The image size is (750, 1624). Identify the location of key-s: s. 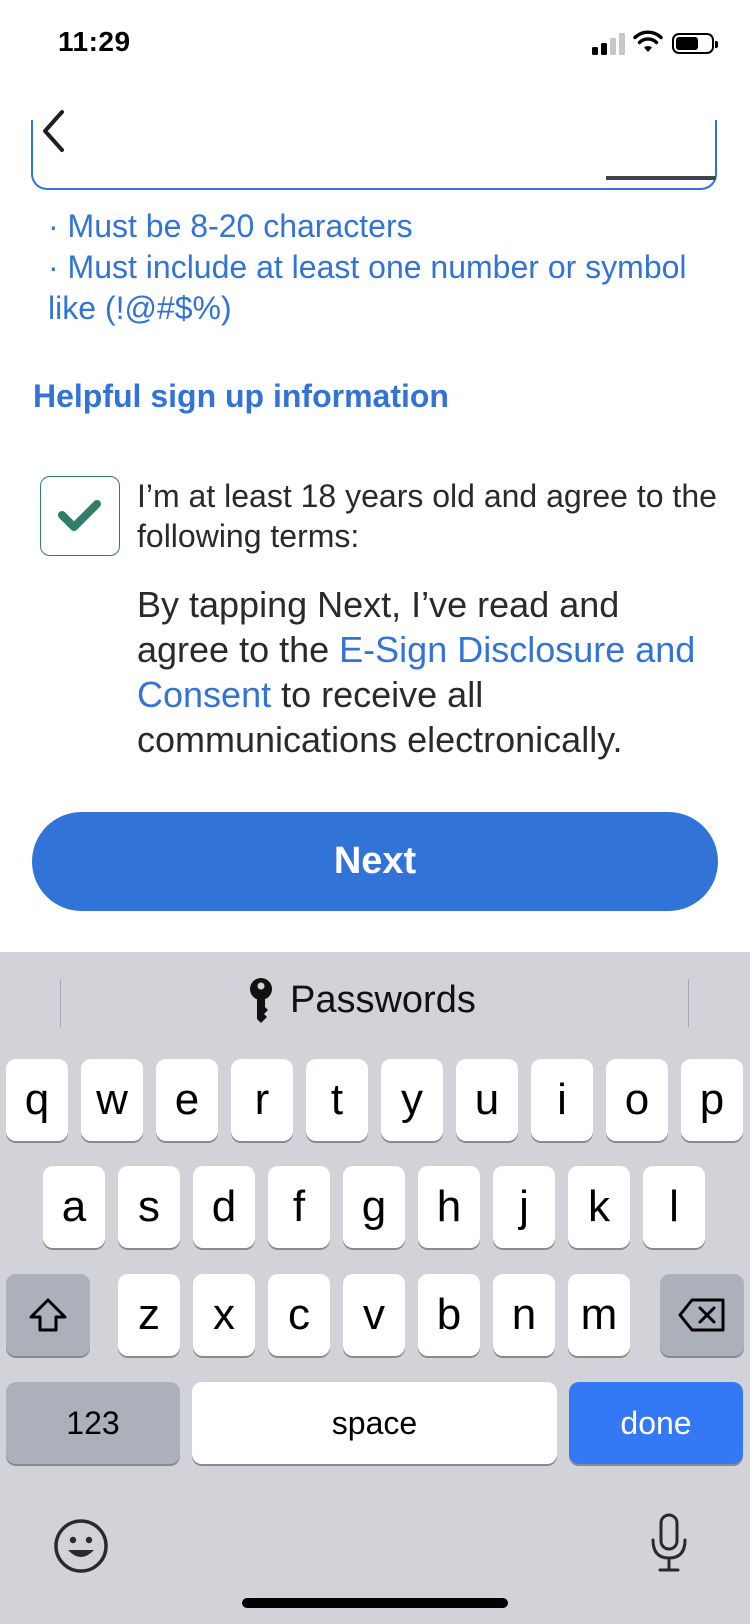
(149, 1207).